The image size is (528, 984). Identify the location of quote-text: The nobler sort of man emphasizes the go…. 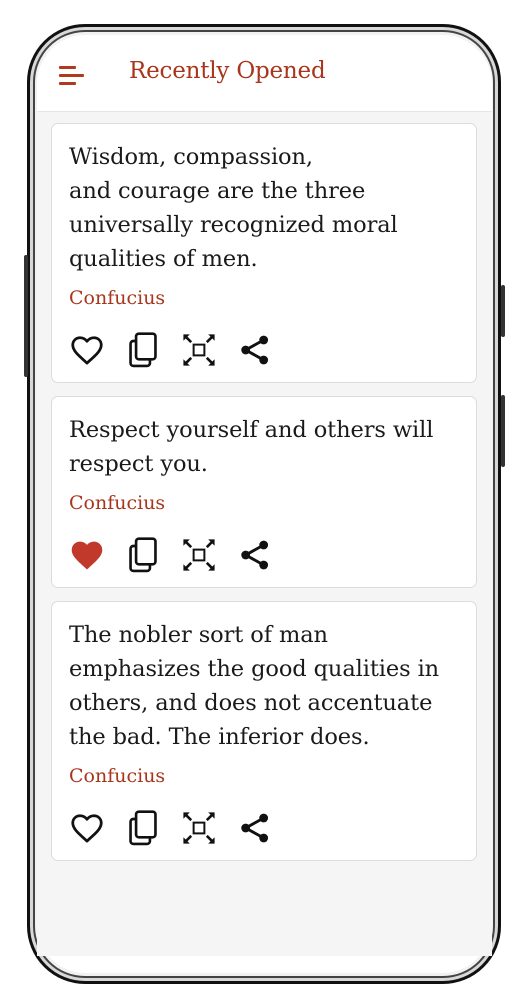
(254, 686).